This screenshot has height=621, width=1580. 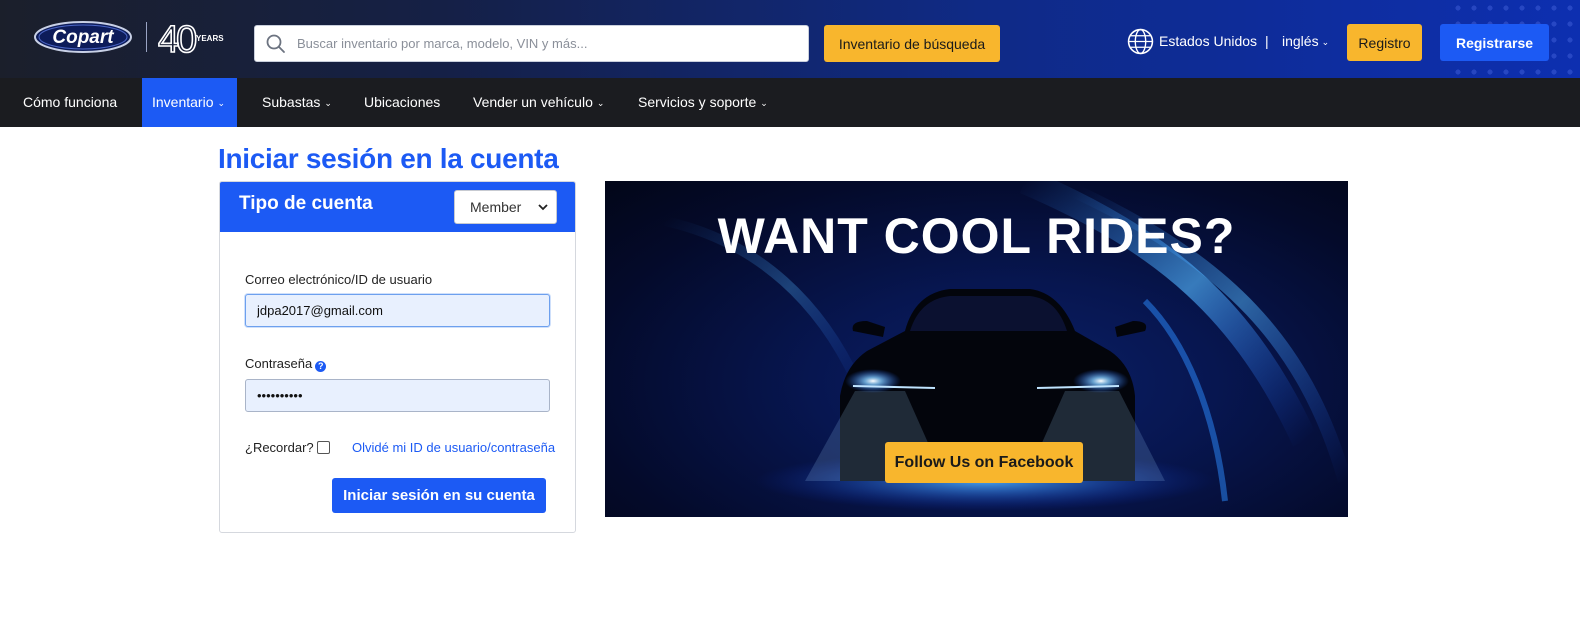 What do you see at coordinates (543, 207) in the screenshot?
I see `chevron-down-icon` at bounding box center [543, 207].